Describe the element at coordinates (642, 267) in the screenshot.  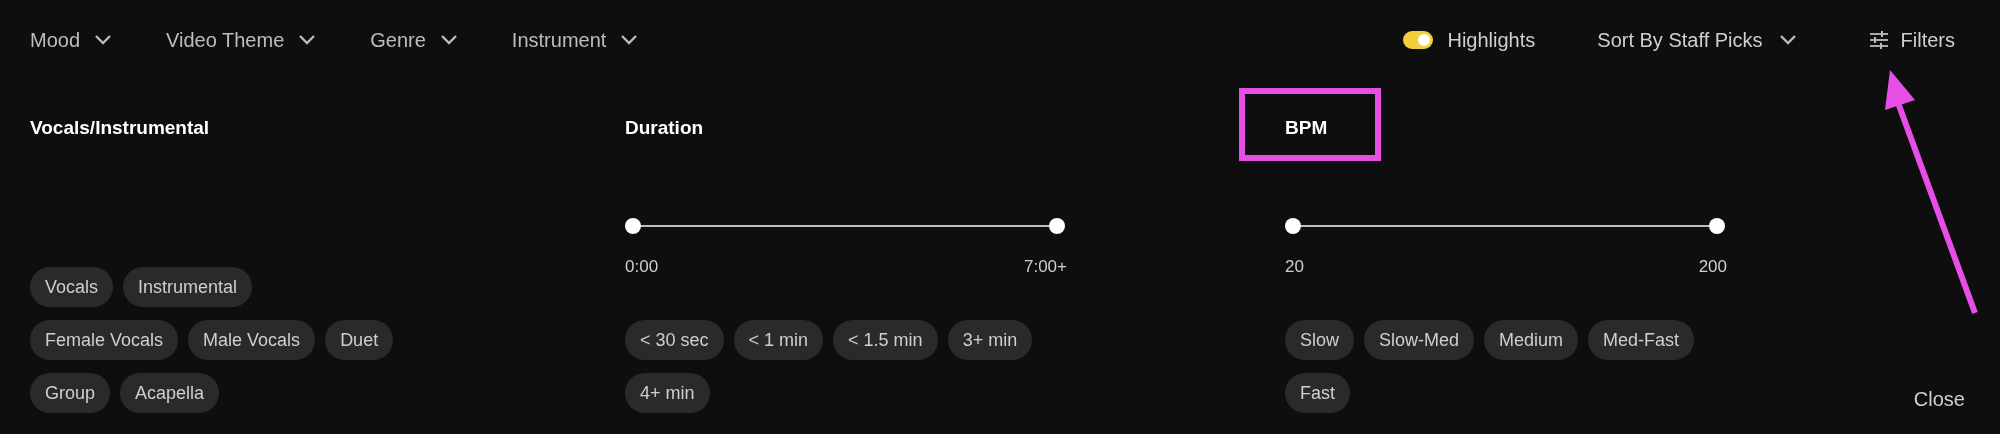
I see `range-min-label: 0:00` at that location.